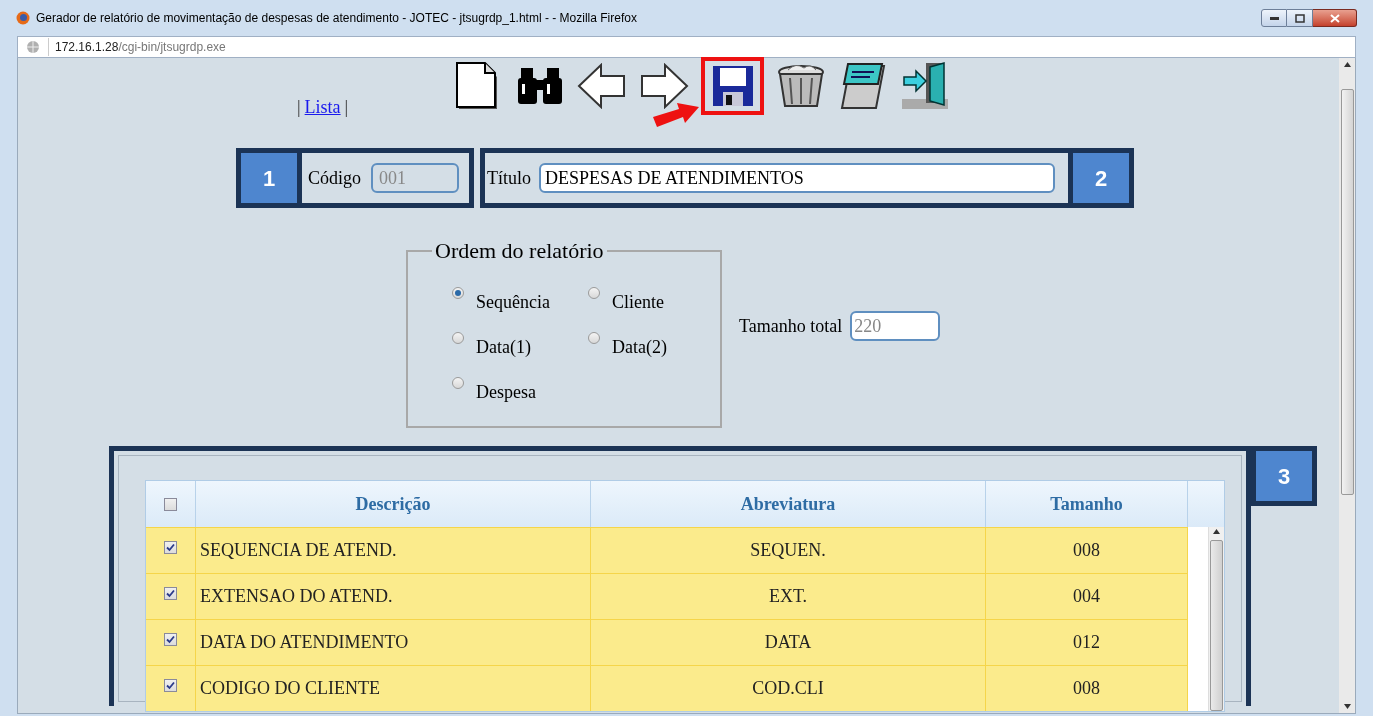 The width and height of the screenshot is (1373, 716). I want to click on right-arrow-icon, so click(664, 86).